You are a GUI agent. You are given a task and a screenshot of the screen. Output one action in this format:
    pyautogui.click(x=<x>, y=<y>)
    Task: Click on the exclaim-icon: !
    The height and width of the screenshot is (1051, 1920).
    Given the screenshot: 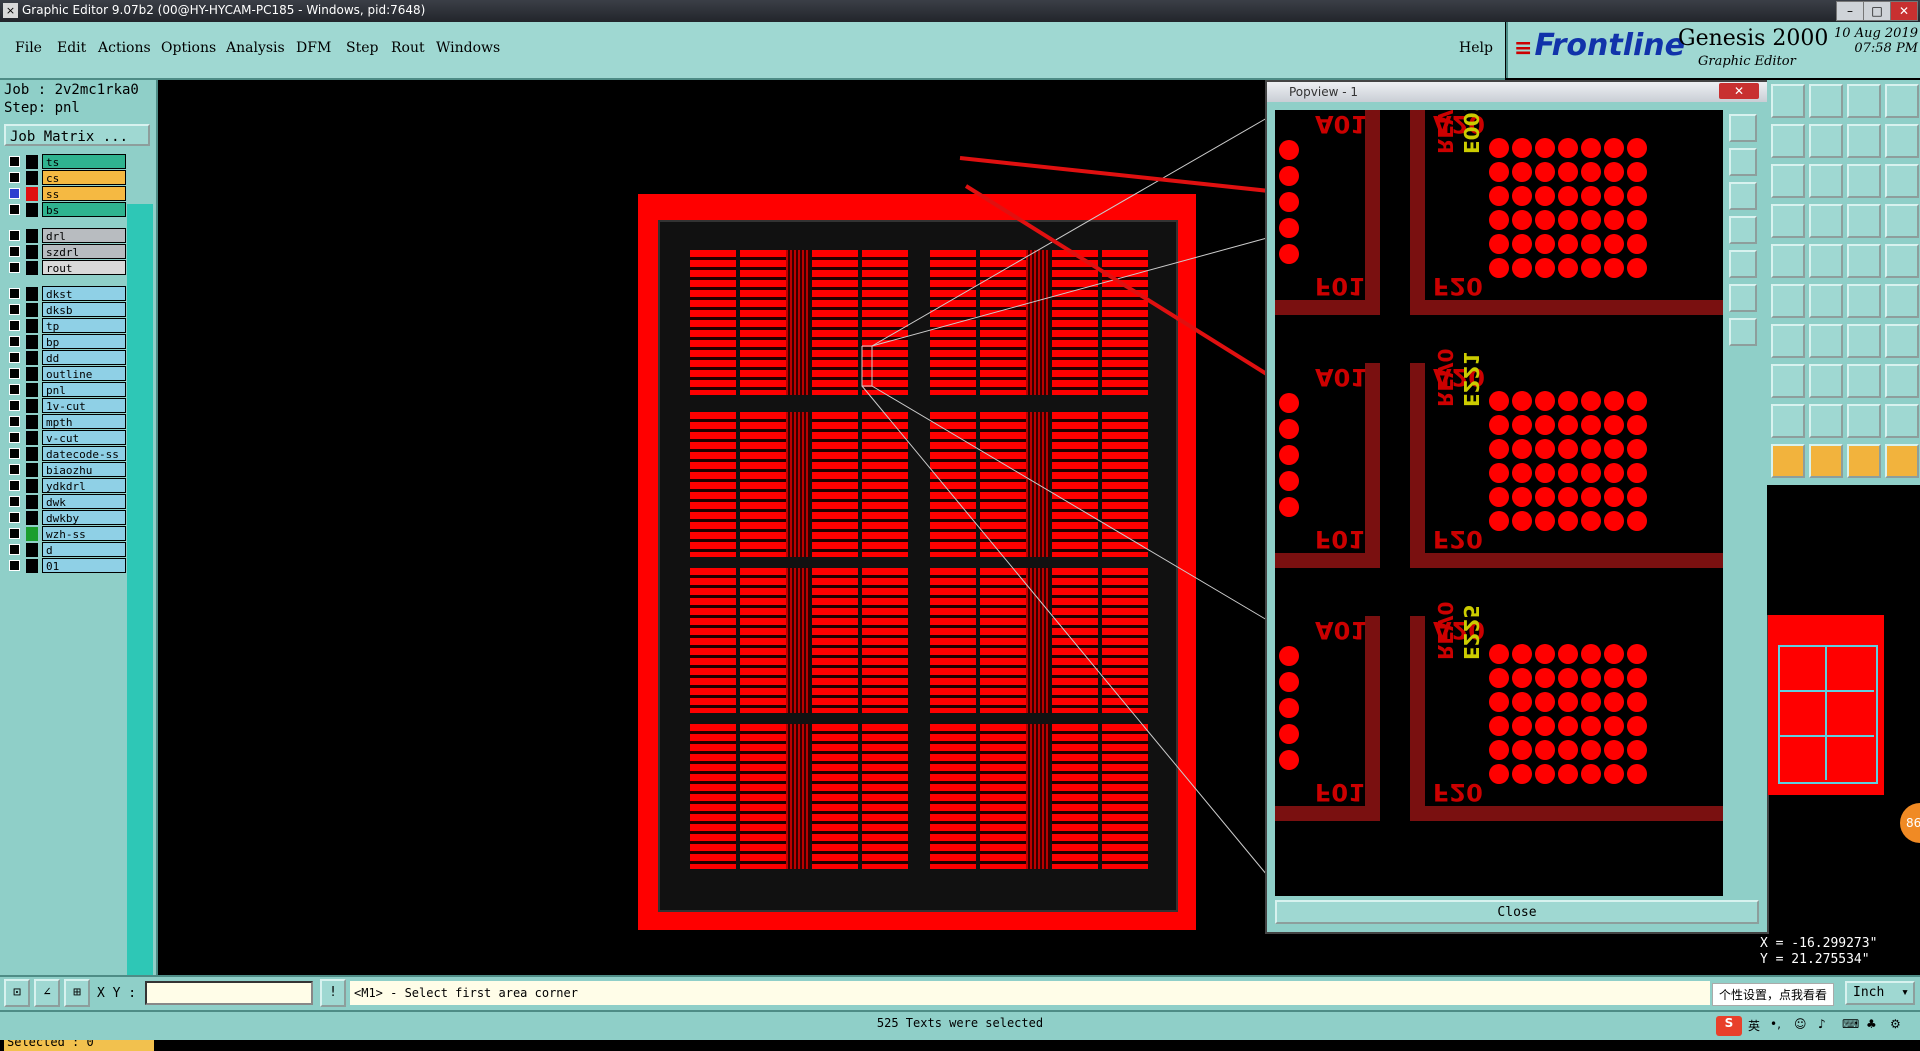 What is the action you would take?
    pyautogui.click(x=333, y=993)
    